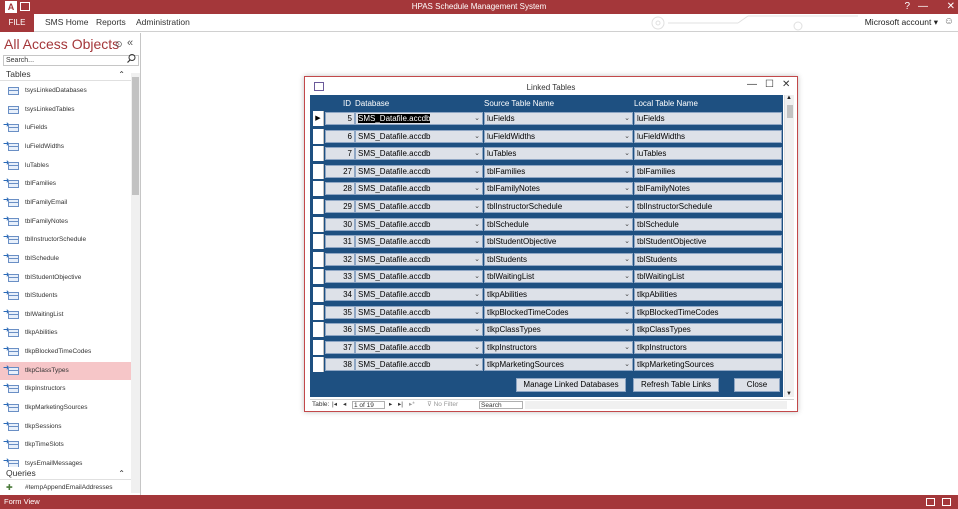 The width and height of the screenshot is (958, 509). Describe the element at coordinates (708, 189) in the screenshot. I see `local-table-field: tblFamilyNotes` at that location.